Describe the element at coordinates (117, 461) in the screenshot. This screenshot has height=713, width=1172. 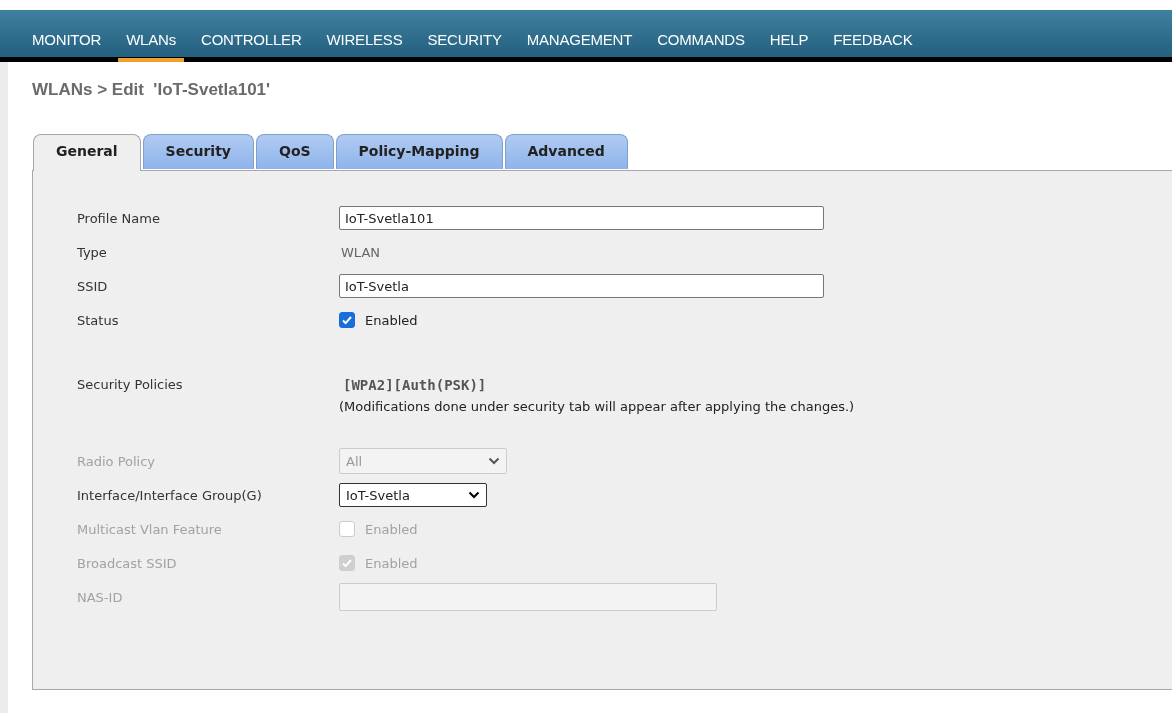
I see `field-label: Radio Policy` at that location.